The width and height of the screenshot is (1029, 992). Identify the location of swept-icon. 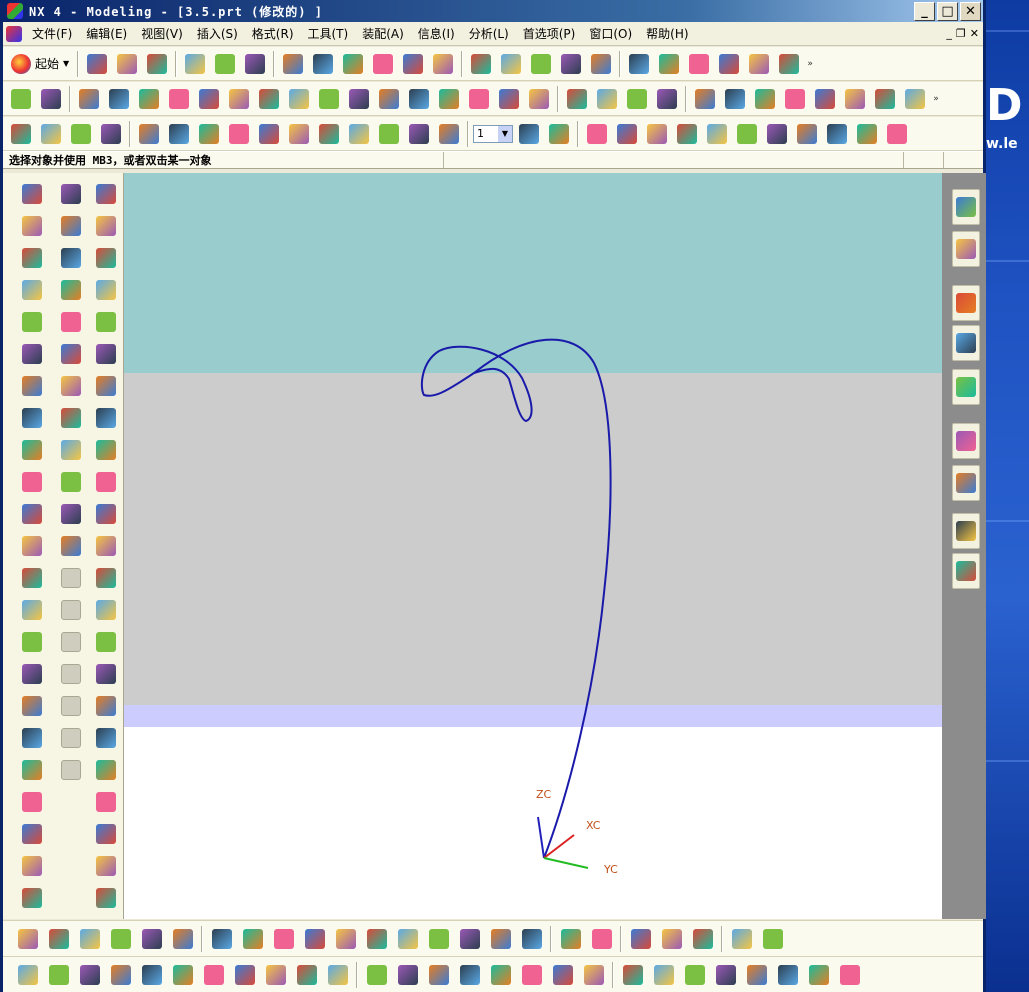
(106, 386).